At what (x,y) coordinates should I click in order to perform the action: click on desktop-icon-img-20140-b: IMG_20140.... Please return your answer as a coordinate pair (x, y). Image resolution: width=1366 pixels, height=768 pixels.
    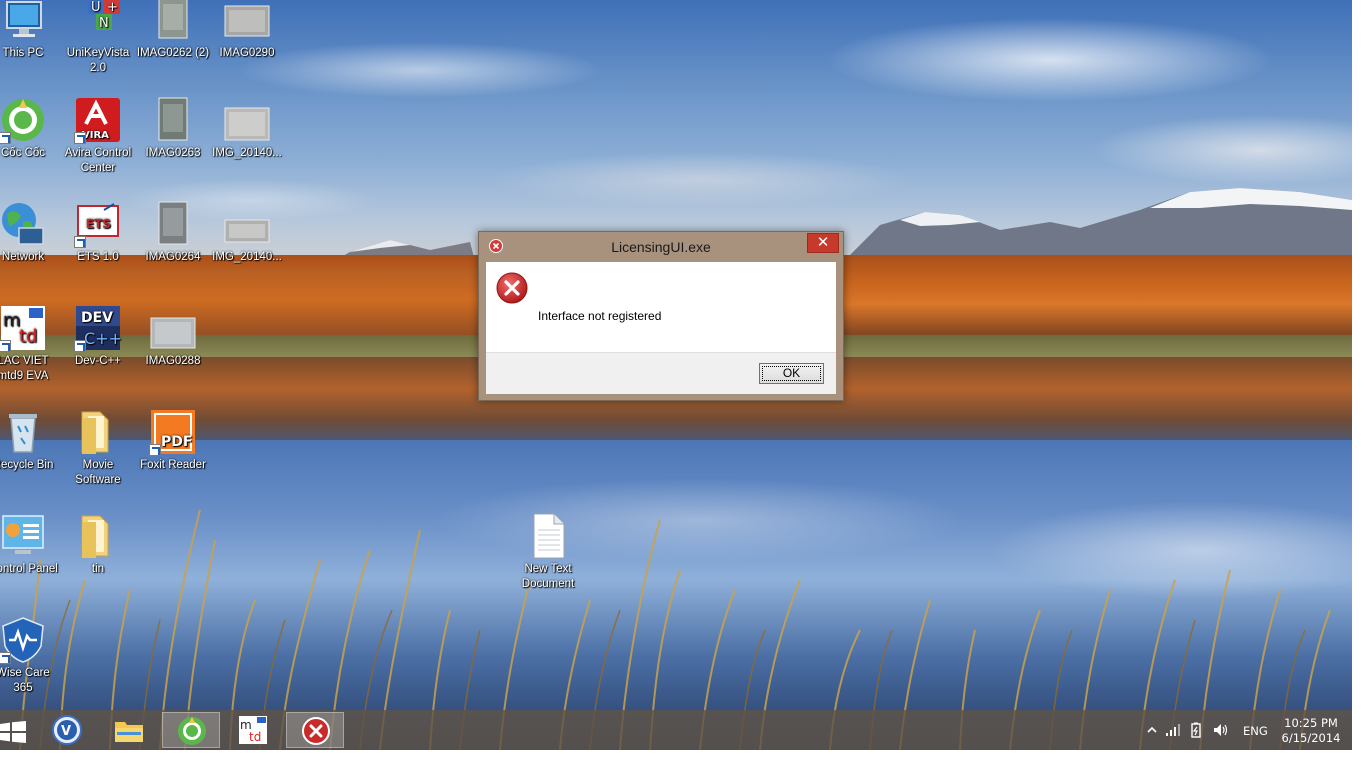
    Looking at the image, I should click on (247, 232).